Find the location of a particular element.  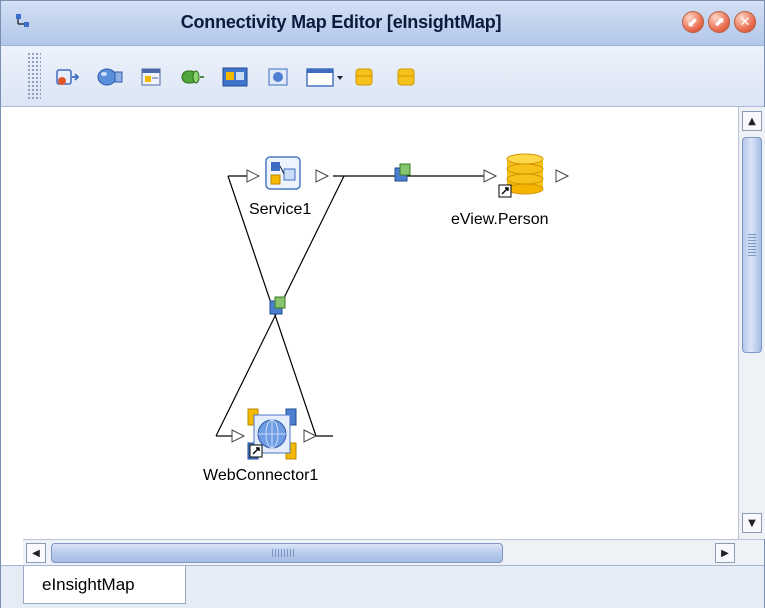

window-title: Connectivity Map Editor [eInsightMap] is located at coordinates (341, 22).